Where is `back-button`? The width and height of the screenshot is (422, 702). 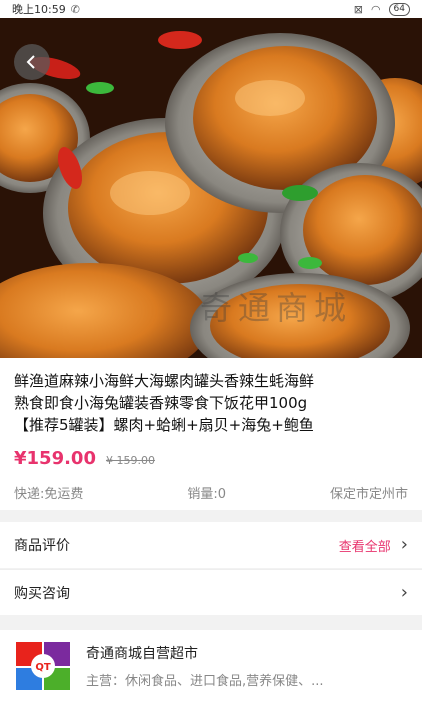
back-button is located at coordinates (32, 62).